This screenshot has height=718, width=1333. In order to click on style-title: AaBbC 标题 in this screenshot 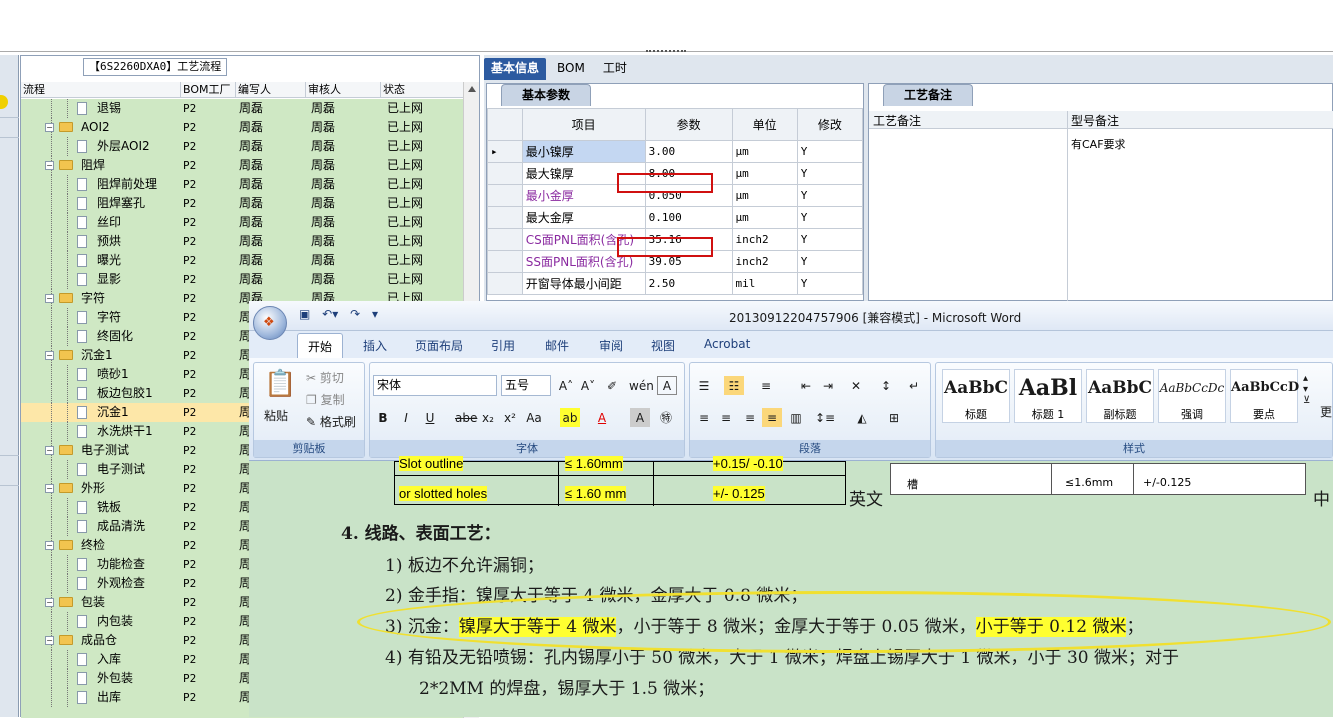, I will do `click(976, 396)`.